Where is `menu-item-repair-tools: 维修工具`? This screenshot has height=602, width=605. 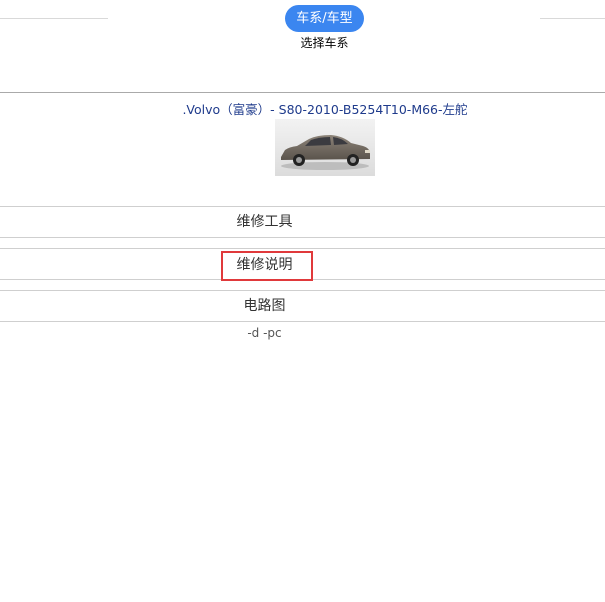 menu-item-repair-tools: 维修工具 is located at coordinates (302, 222).